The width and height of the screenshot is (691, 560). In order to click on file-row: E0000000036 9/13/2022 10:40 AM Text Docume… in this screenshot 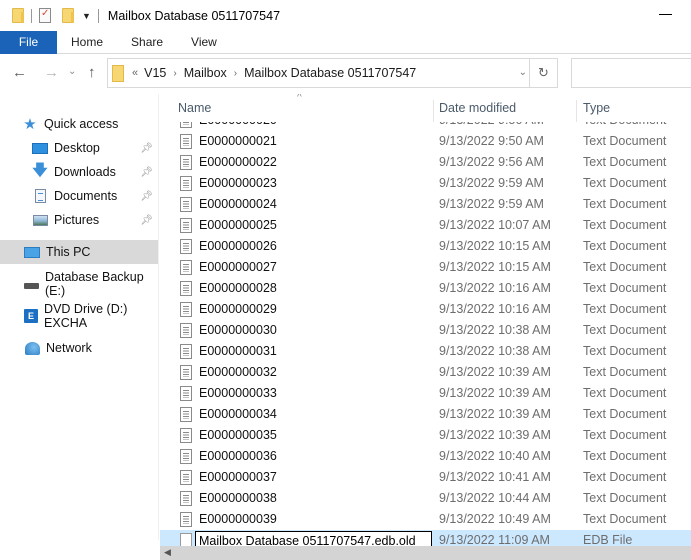, I will do `click(425, 456)`.